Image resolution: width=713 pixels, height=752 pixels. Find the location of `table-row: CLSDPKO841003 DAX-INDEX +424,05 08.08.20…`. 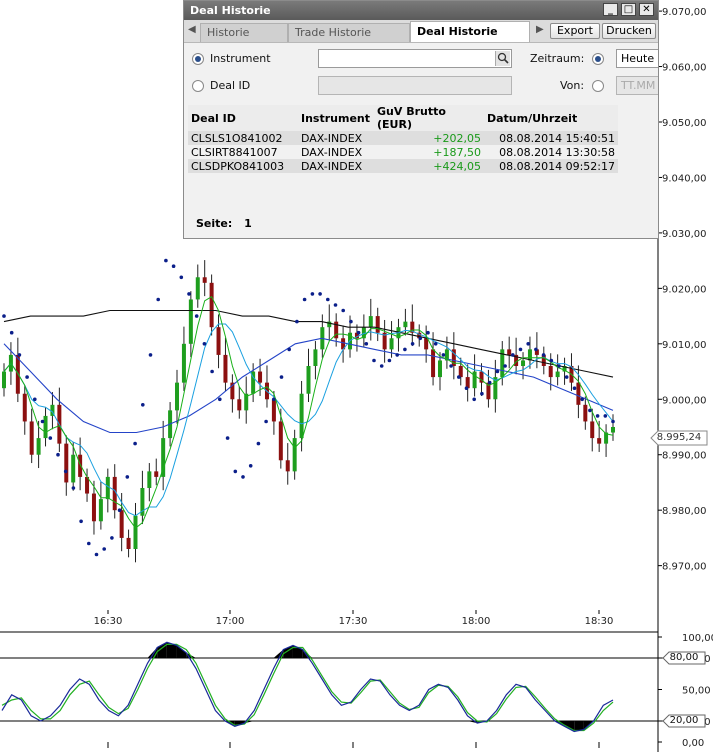

table-row: CLSDPKO841003 DAX-INDEX +424,05 08.08.20… is located at coordinates (403, 166).